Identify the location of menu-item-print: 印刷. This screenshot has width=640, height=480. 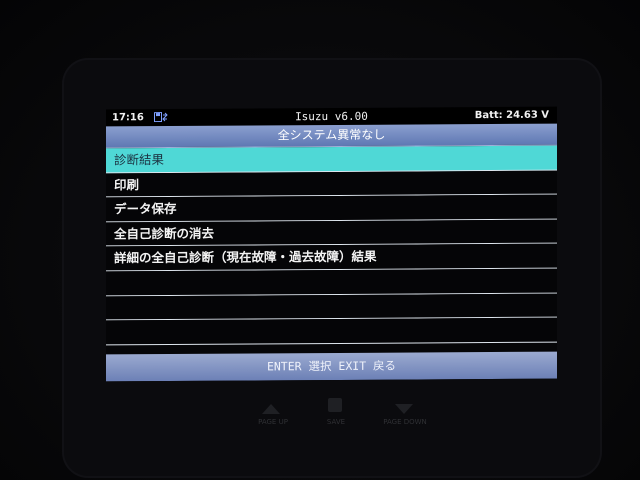
(331, 184).